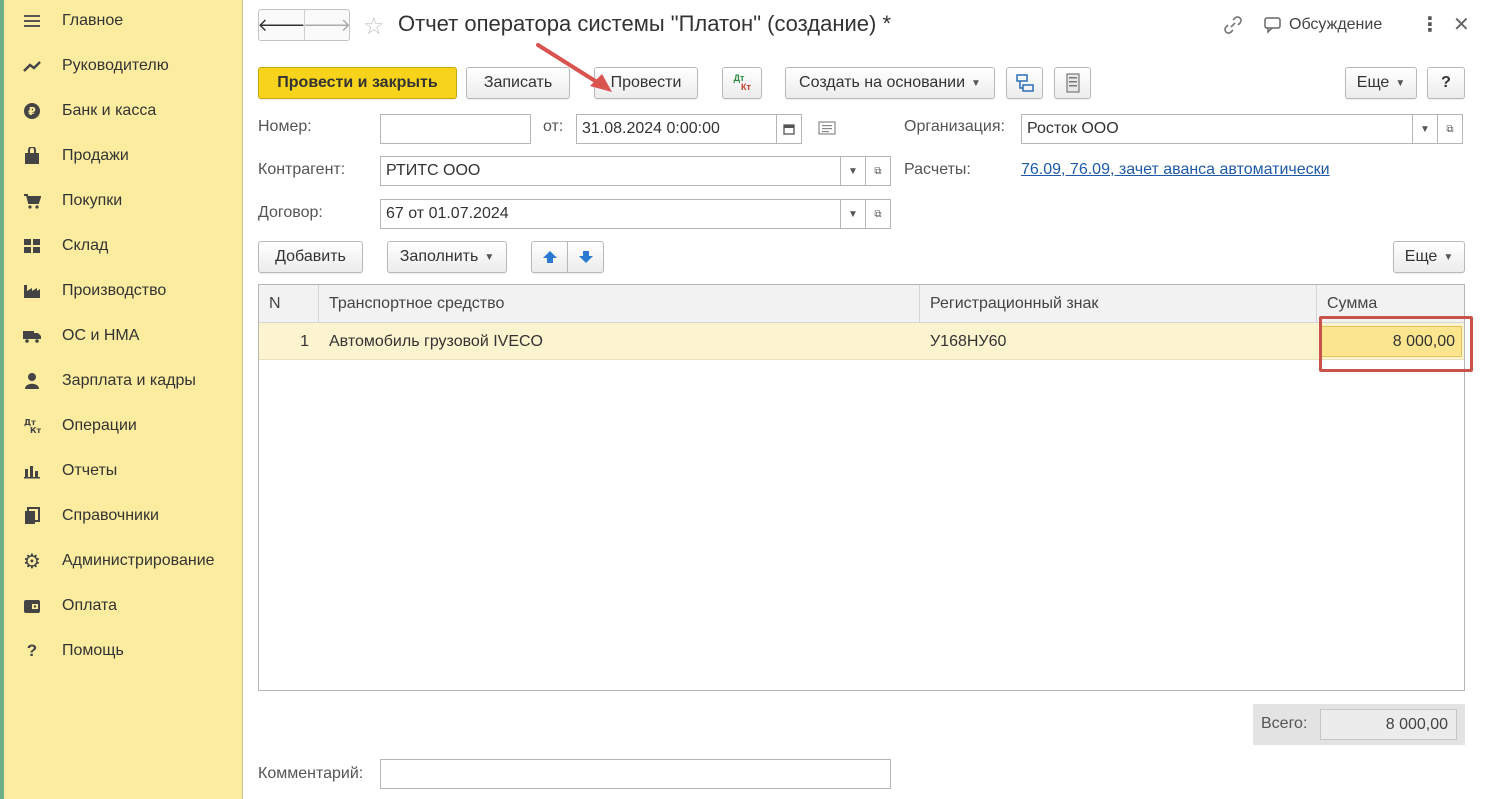 This screenshot has width=1486, height=799. I want to click on dt-kt-button: Дт Кт, so click(742, 83).